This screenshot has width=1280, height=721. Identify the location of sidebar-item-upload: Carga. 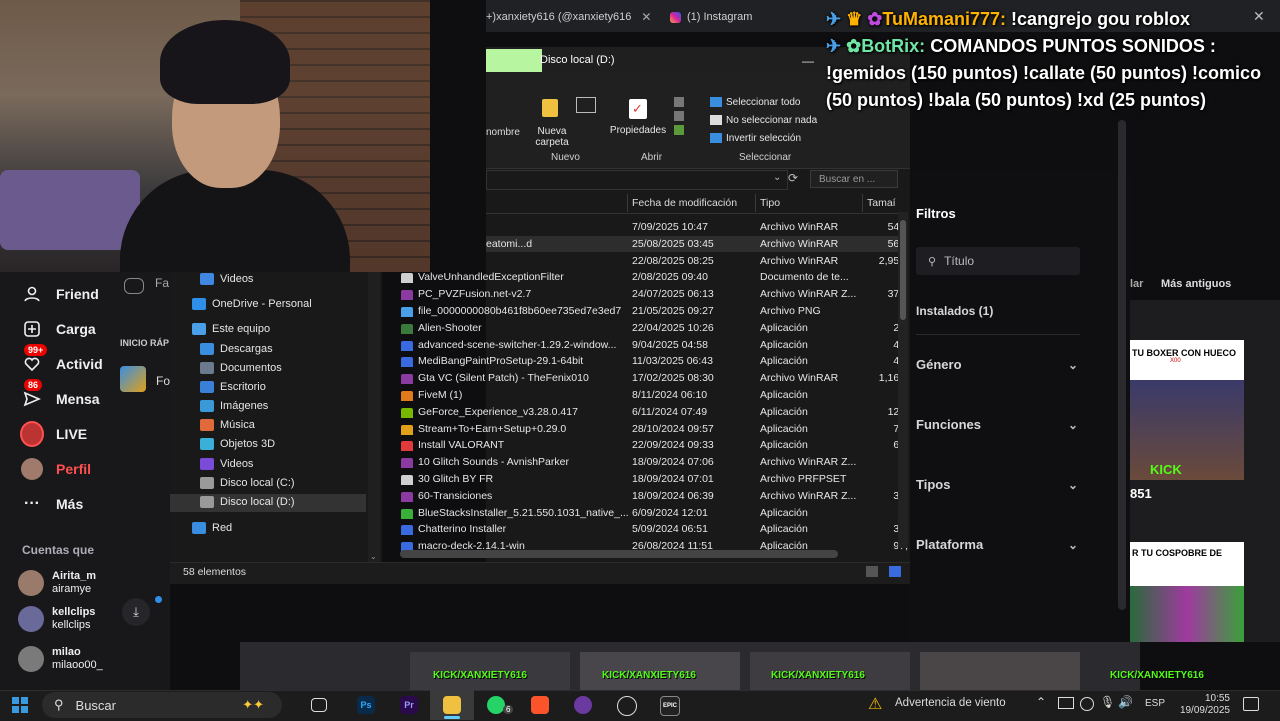
(58, 329).